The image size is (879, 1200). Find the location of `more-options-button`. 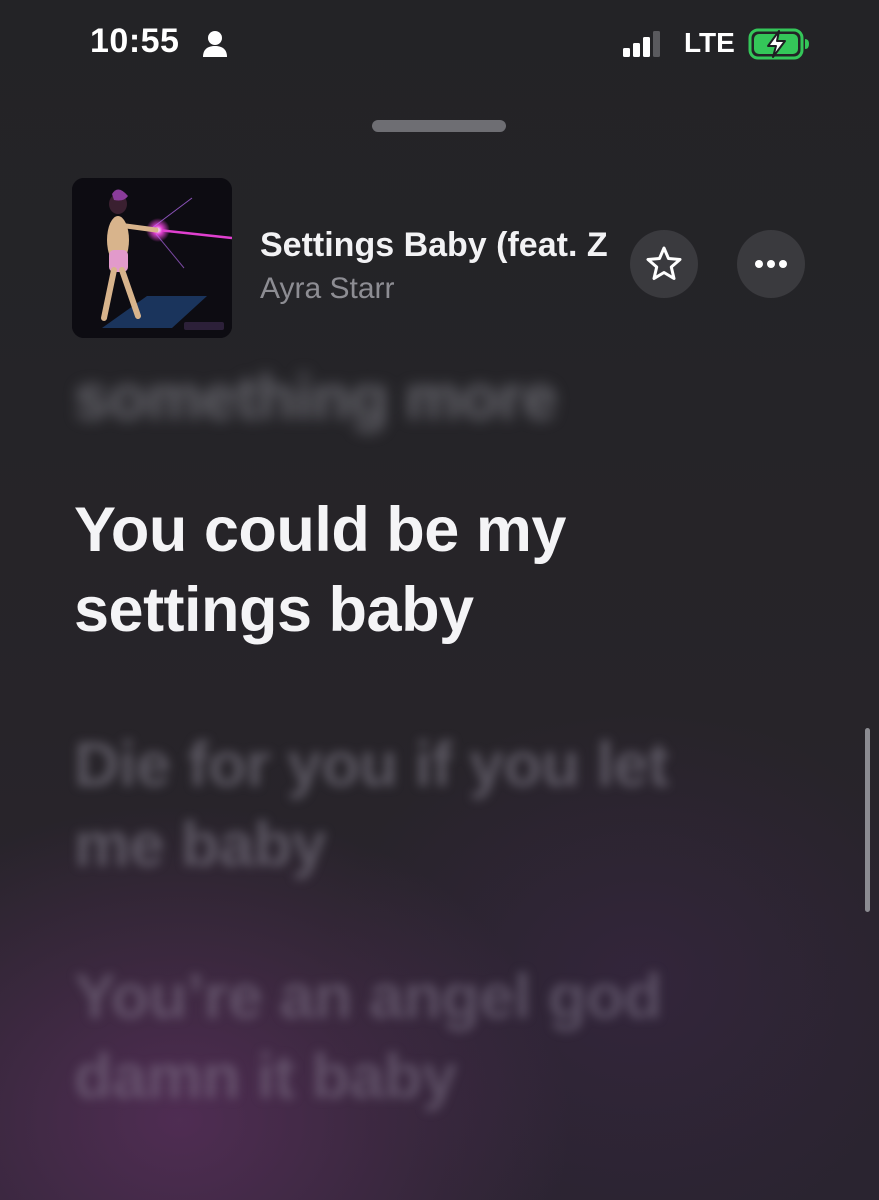

more-options-button is located at coordinates (771, 264).